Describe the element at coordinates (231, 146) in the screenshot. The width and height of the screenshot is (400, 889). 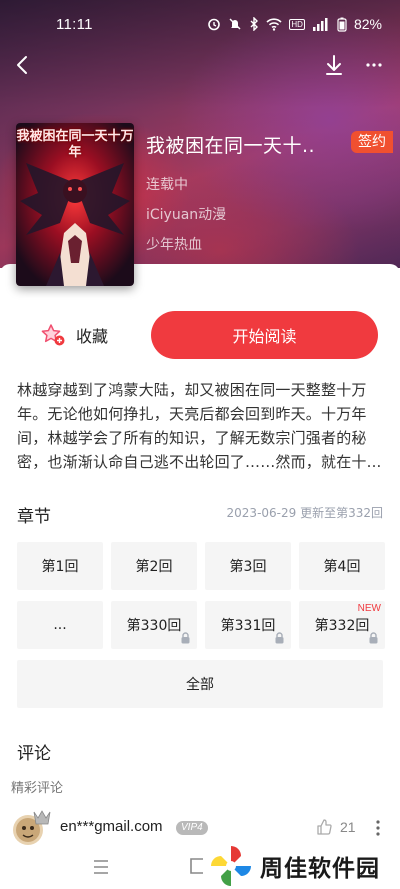
I see `book-title: 我被困在同一天十..` at that location.